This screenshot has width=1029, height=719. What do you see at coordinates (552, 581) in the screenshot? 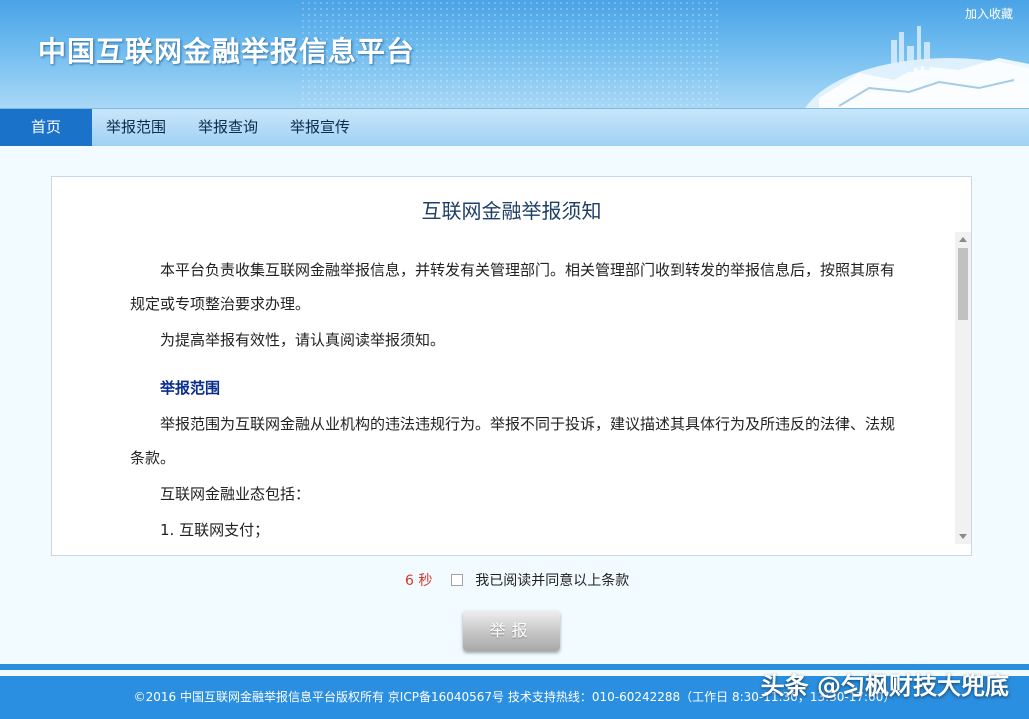
I see `agree-label: 我已阅读并同意以上条款` at bounding box center [552, 581].